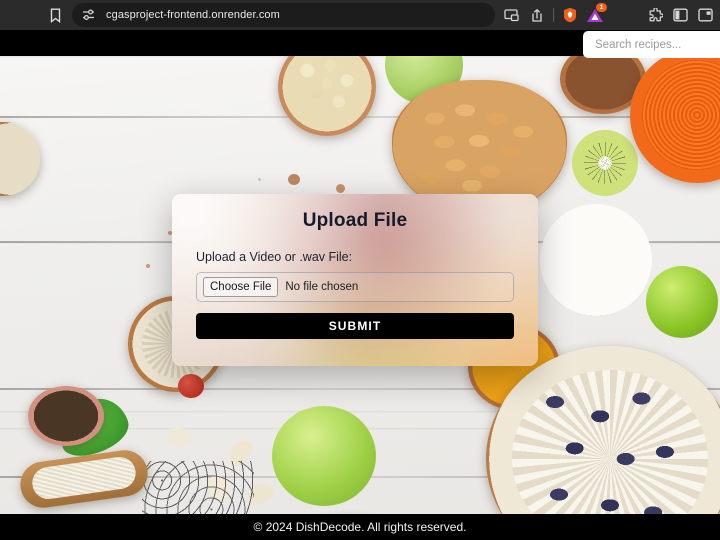 The width and height of the screenshot is (720, 540). I want to click on red-berry, so click(191, 386).